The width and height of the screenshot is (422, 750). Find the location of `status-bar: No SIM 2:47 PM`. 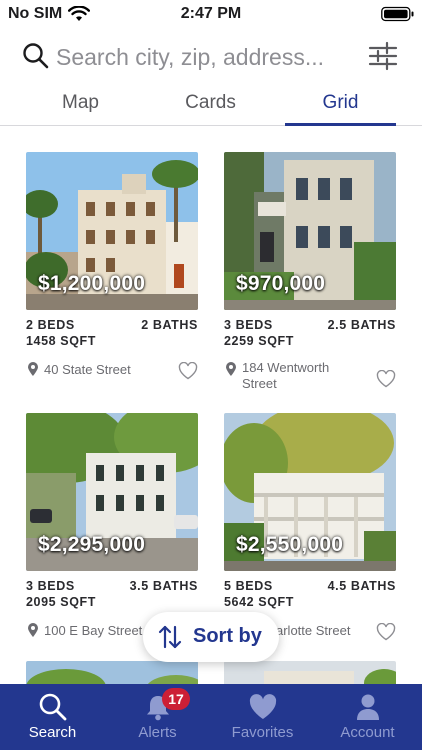

status-bar: No SIM 2:47 PM is located at coordinates (211, 14).